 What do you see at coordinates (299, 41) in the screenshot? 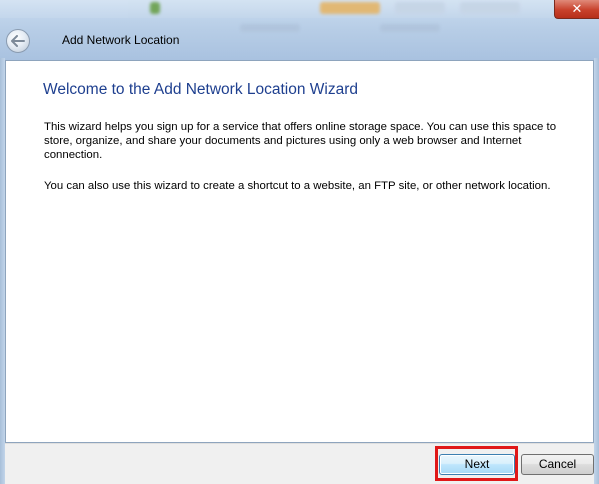
I see `title-bar: Add Network Location` at bounding box center [299, 41].